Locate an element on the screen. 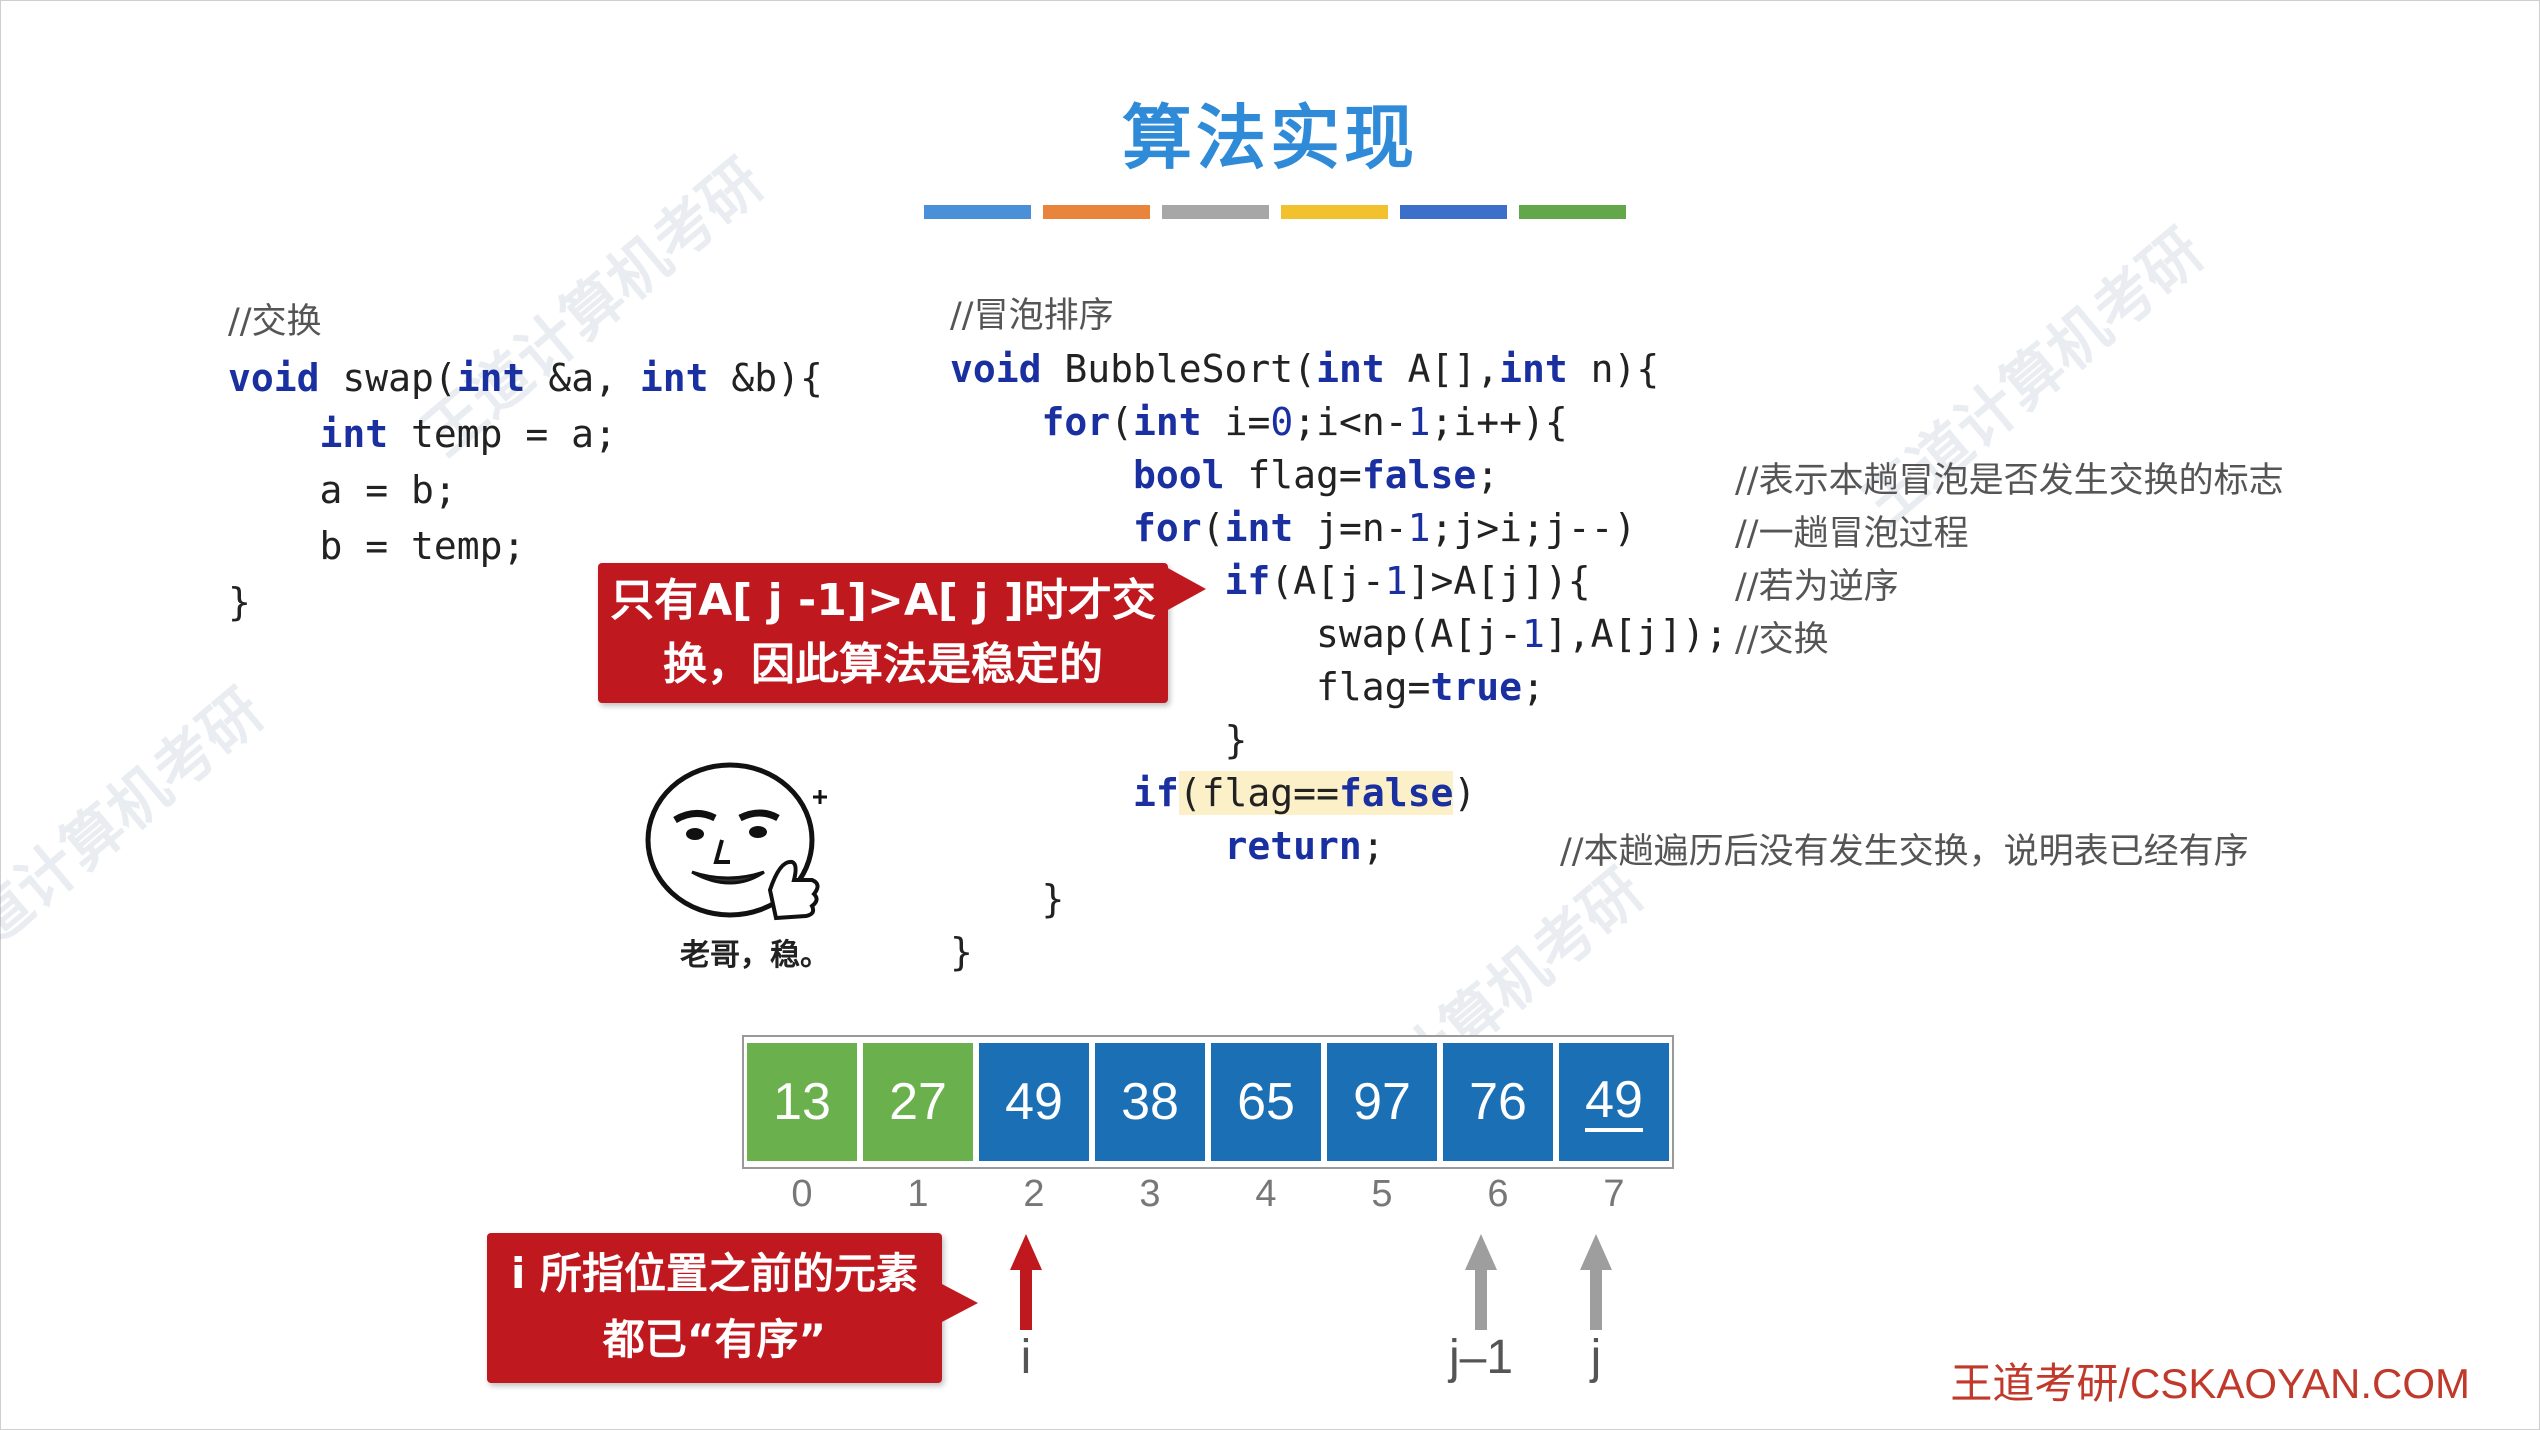 The image size is (2540, 1430). array-cell: 97 is located at coordinates (1382, 1102).